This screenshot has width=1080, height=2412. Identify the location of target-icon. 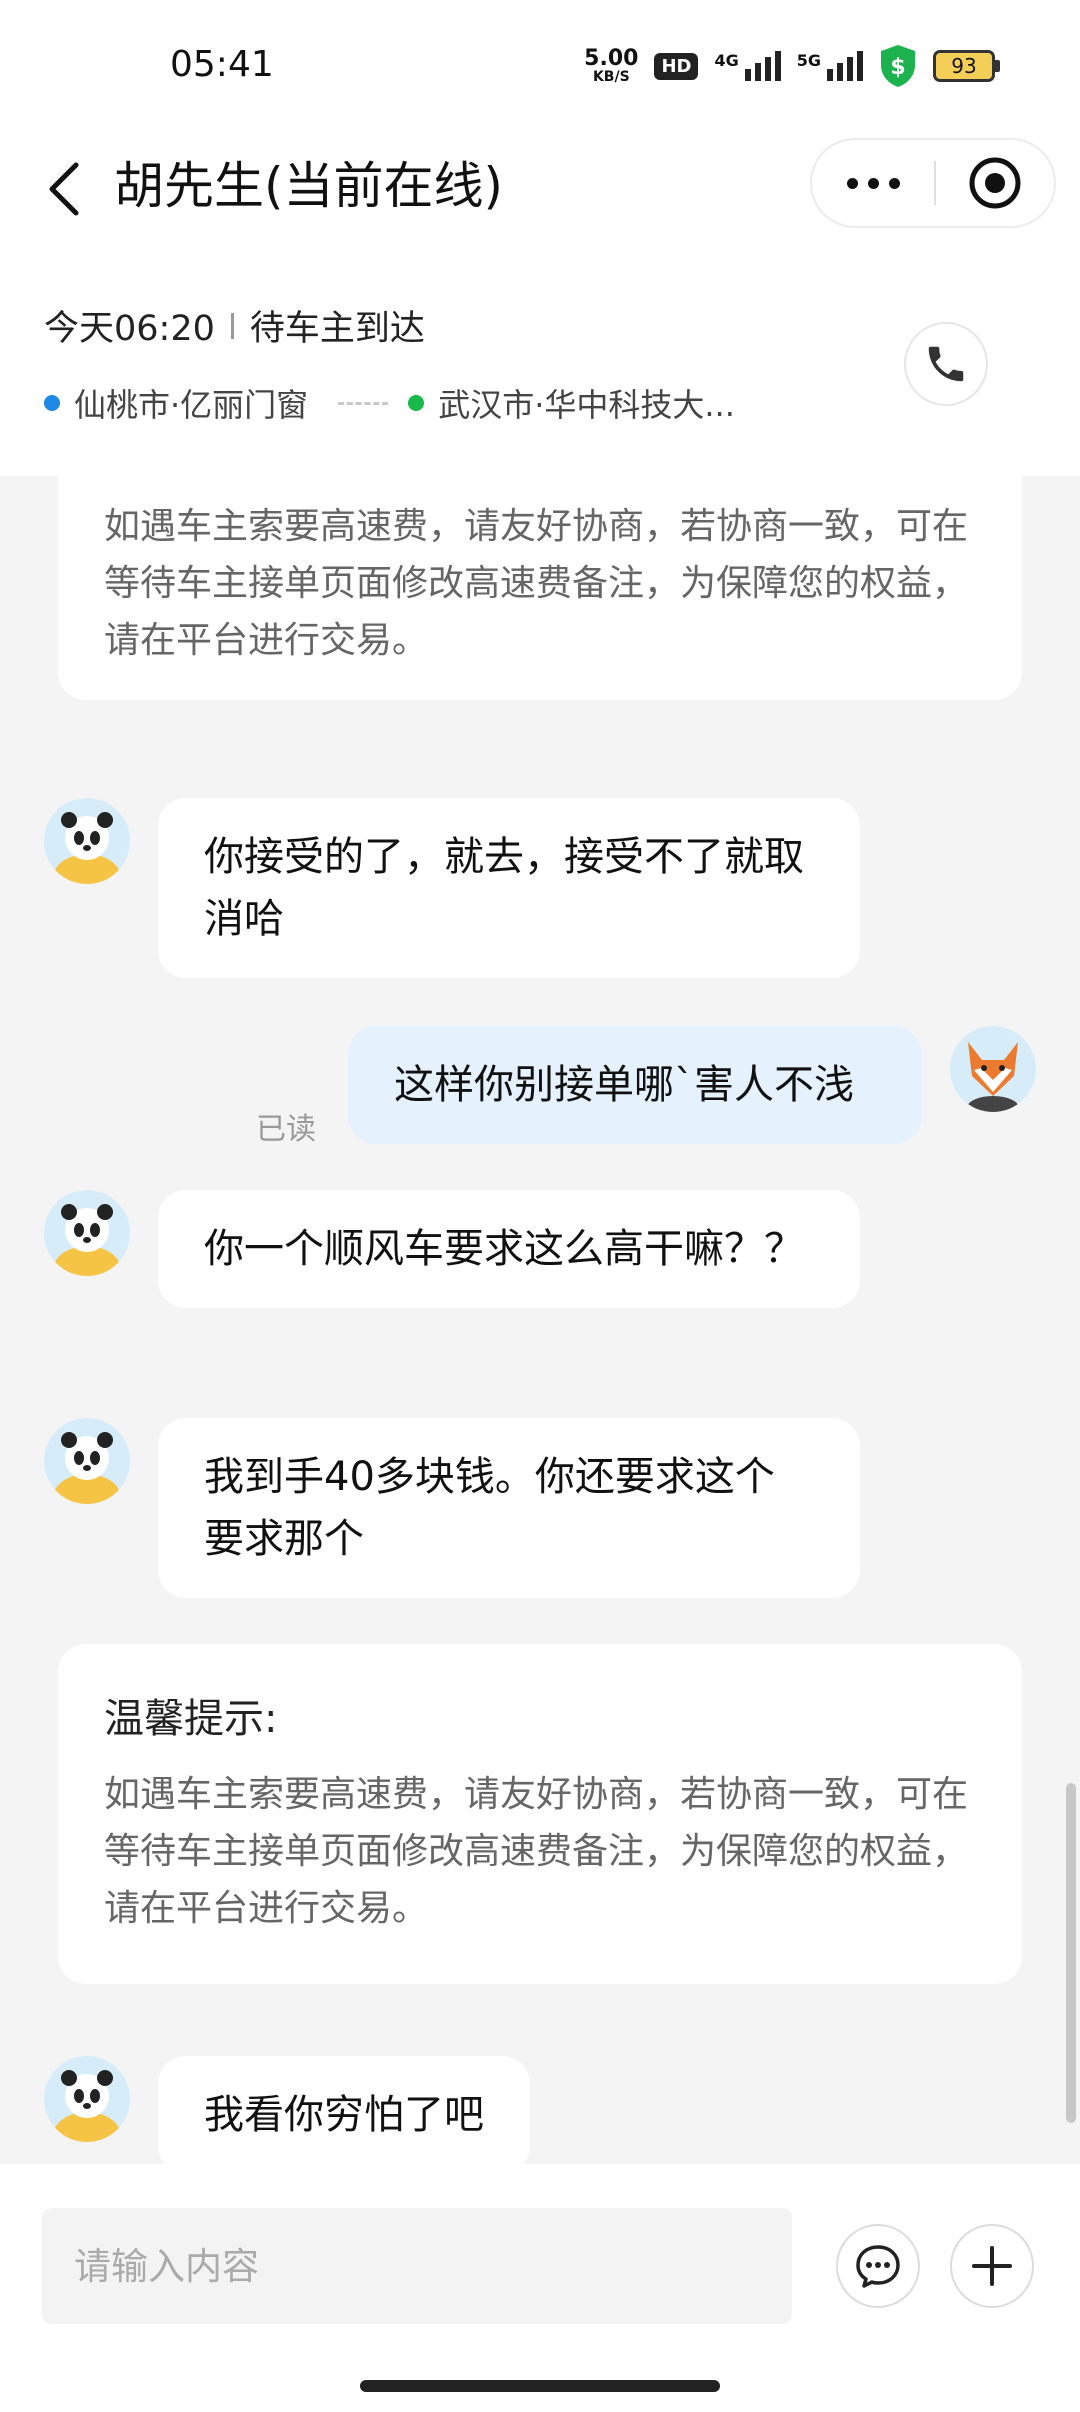
(995, 183).